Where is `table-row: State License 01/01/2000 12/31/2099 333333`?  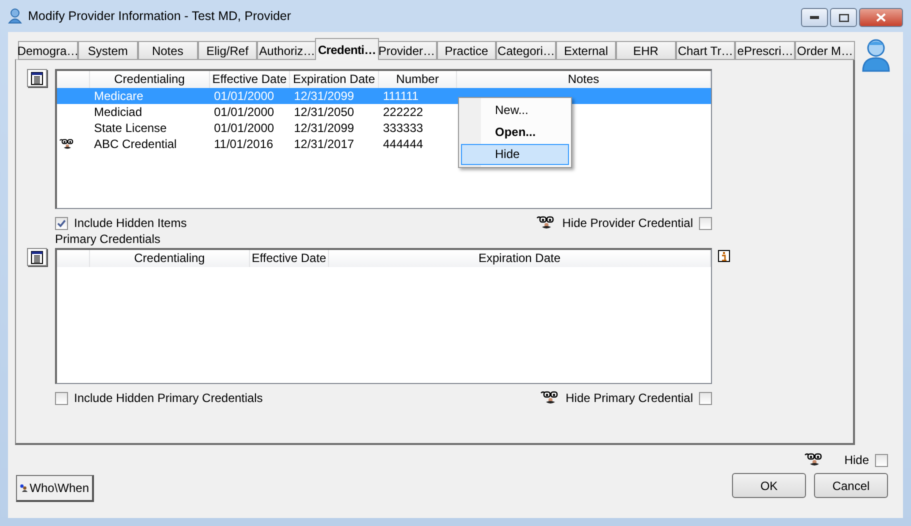
table-row: State License 01/01/2000 12/31/2099 333333 is located at coordinates (257, 128).